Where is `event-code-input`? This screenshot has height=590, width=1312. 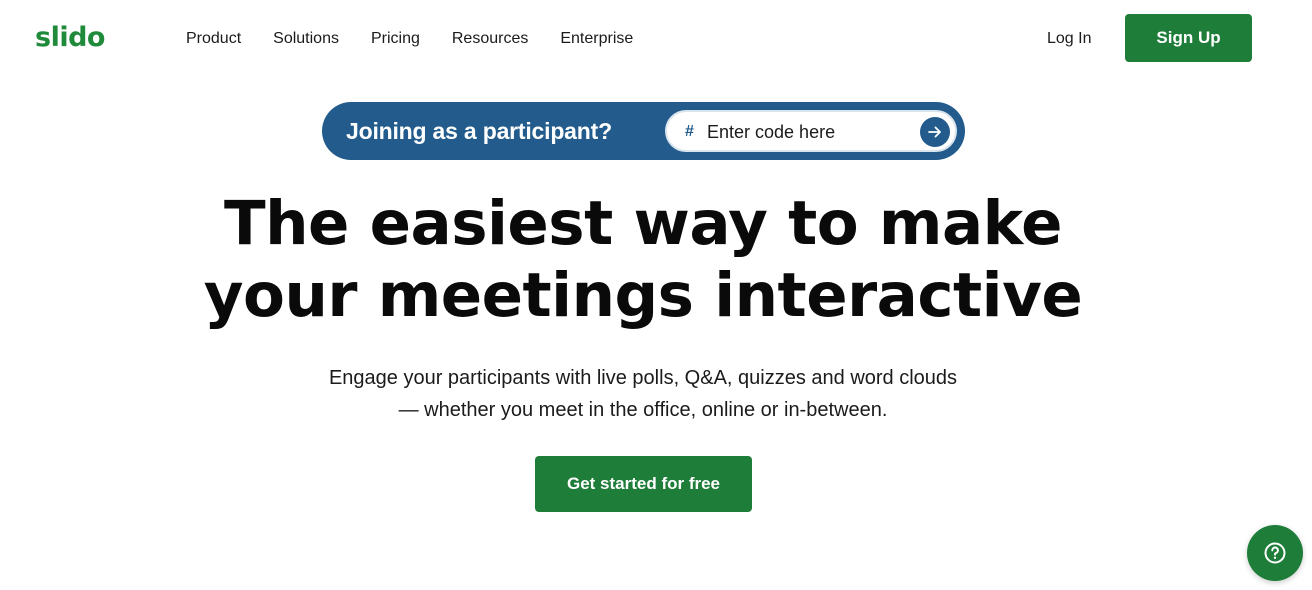
event-code-input is located at coordinates (807, 132).